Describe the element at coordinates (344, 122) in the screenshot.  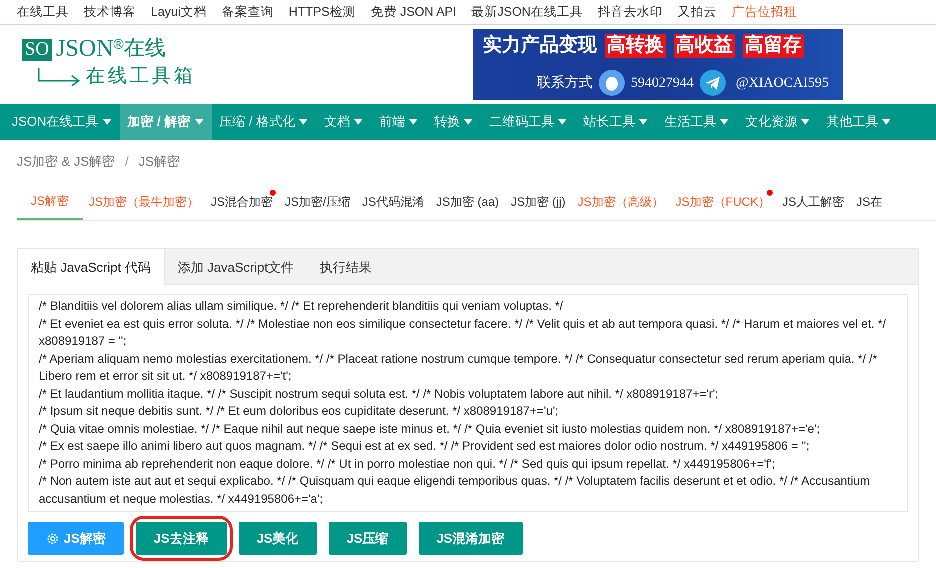
I see `nav-menu-item: 文档` at that location.